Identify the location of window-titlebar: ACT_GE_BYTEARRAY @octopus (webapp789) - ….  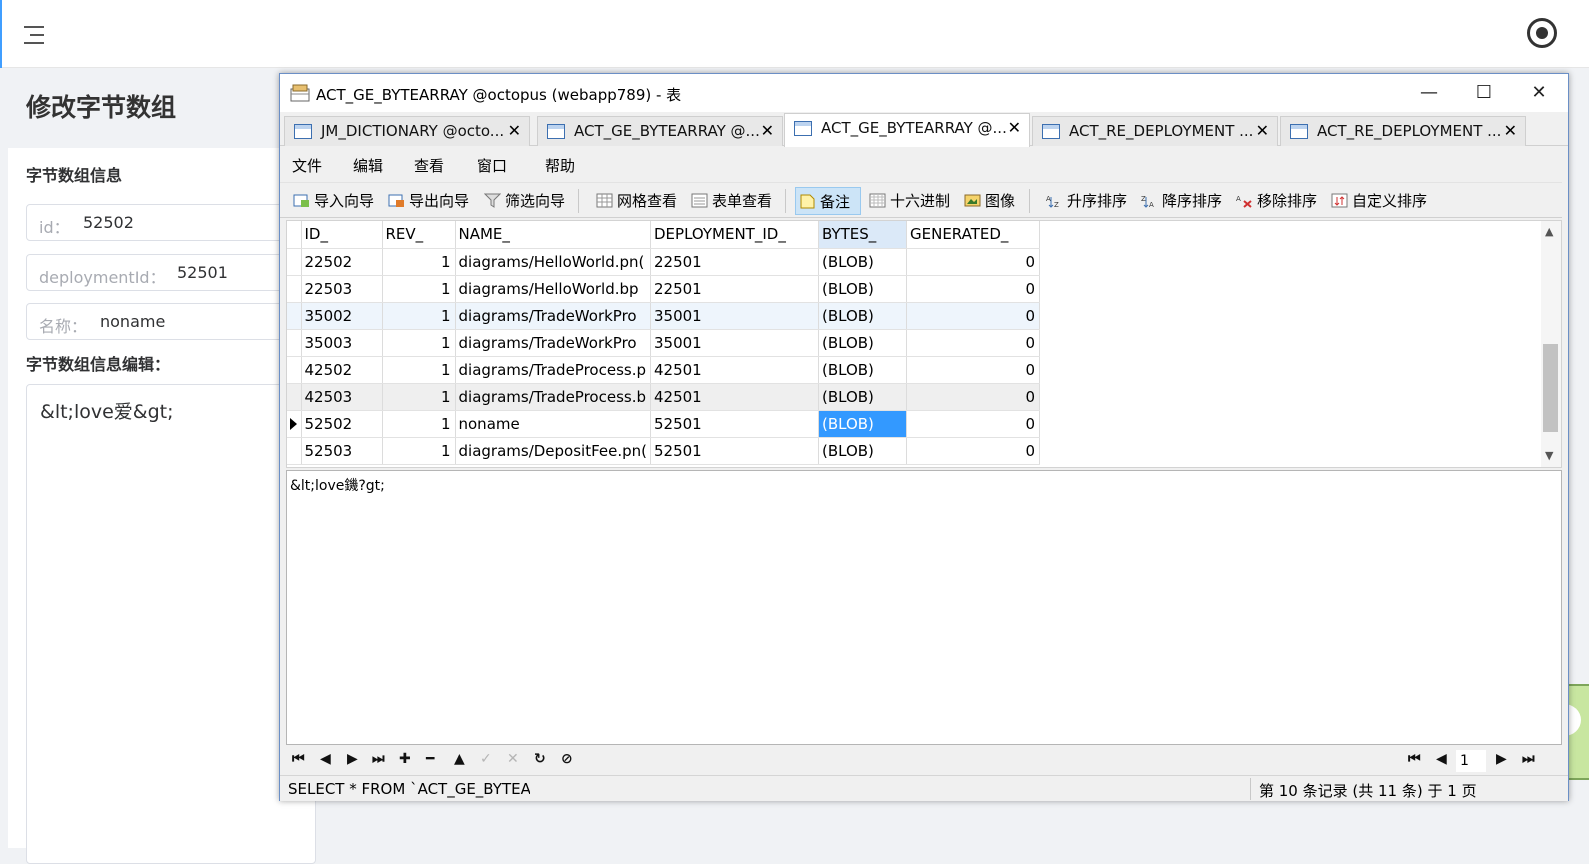
(924, 93).